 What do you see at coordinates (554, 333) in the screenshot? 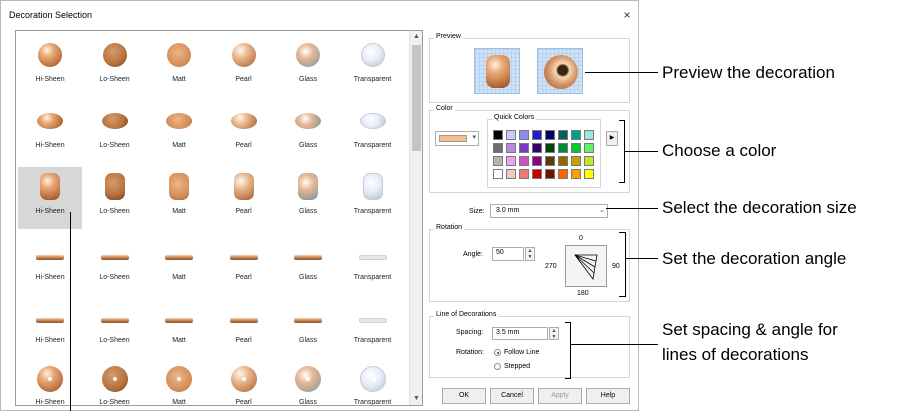
I see `spacing-spinner: ▲ ▼` at bounding box center [554, 333].